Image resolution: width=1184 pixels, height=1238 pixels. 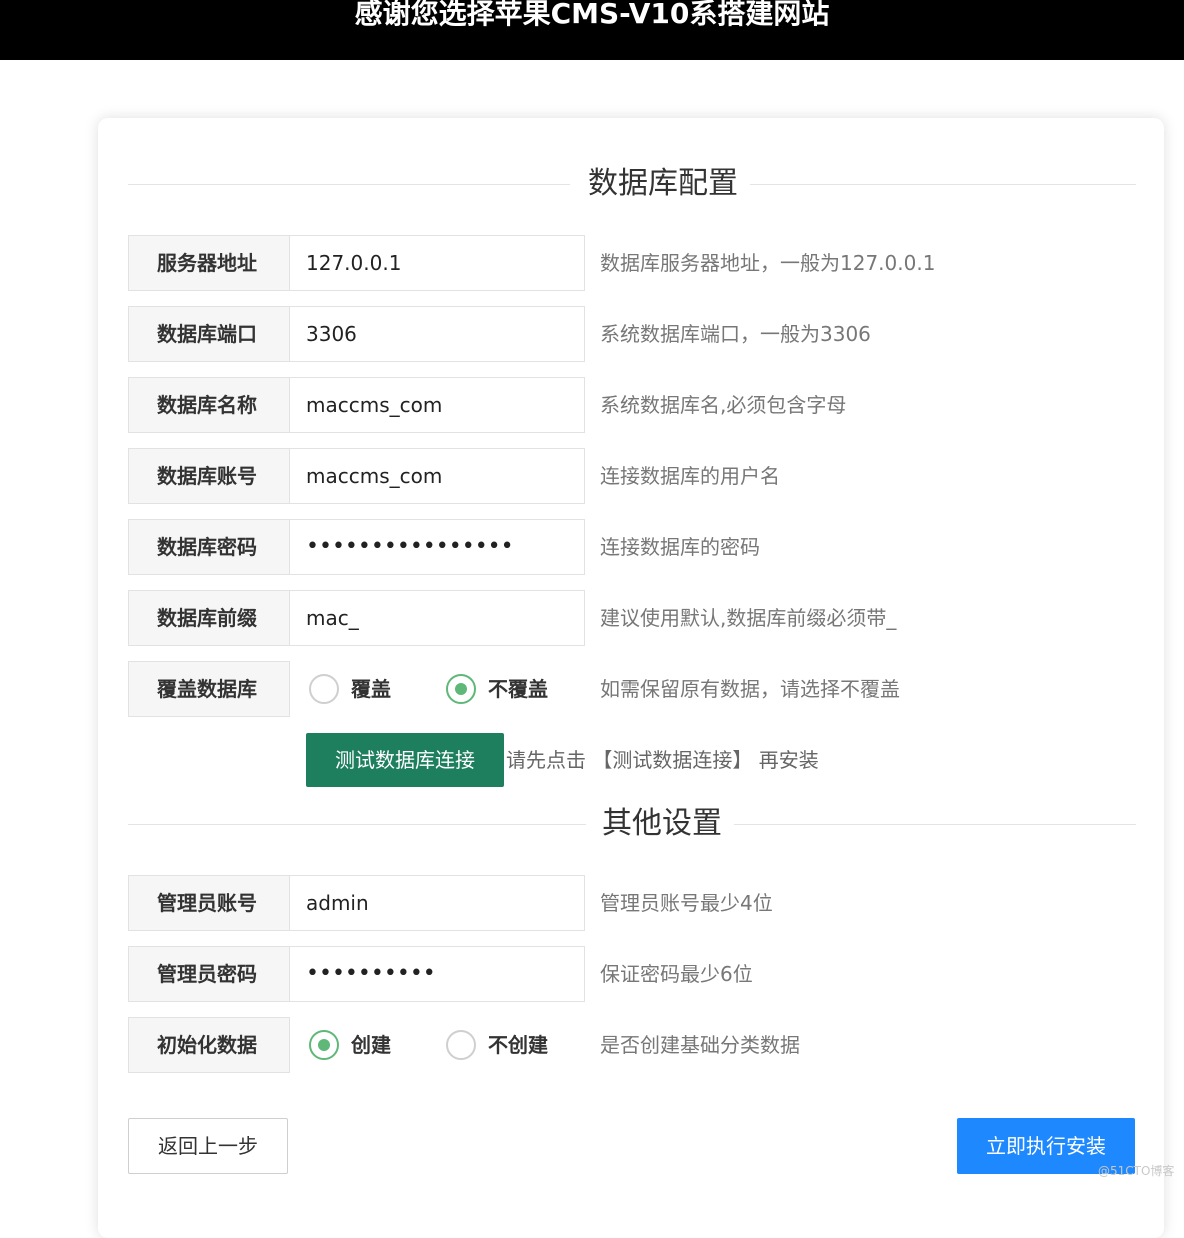 I want to click on admin-user-label: 管理员账号, so click(x=209, y=903).